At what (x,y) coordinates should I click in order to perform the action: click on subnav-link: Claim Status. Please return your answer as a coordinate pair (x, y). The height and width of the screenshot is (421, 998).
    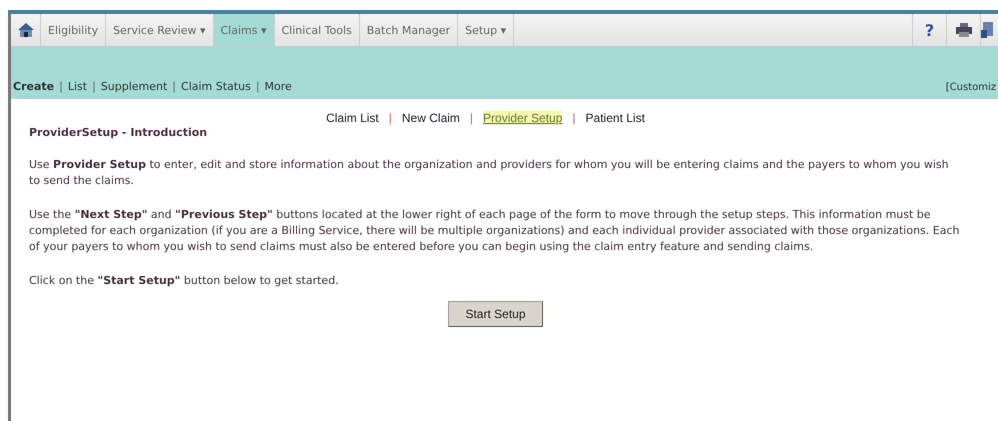
    Looking at the image, I should click on (216, 86).